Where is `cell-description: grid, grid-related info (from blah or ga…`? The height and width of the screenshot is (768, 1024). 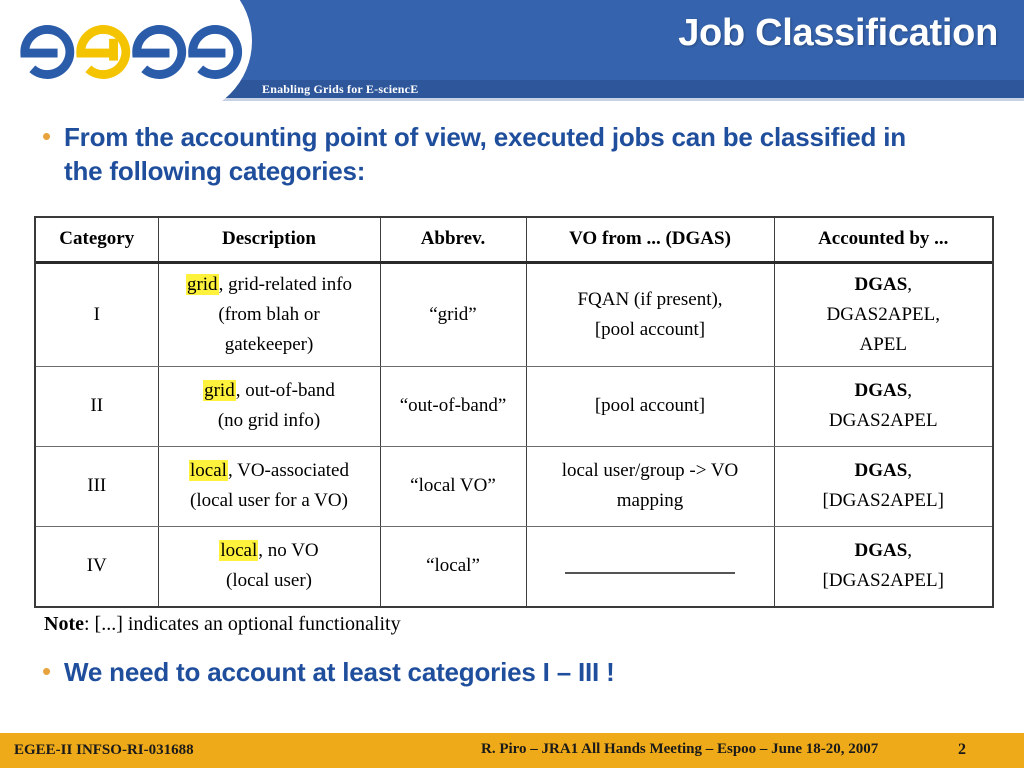
cell-description: grid, grid-related info (from blah or ga… is located at coordinates (269, 314).